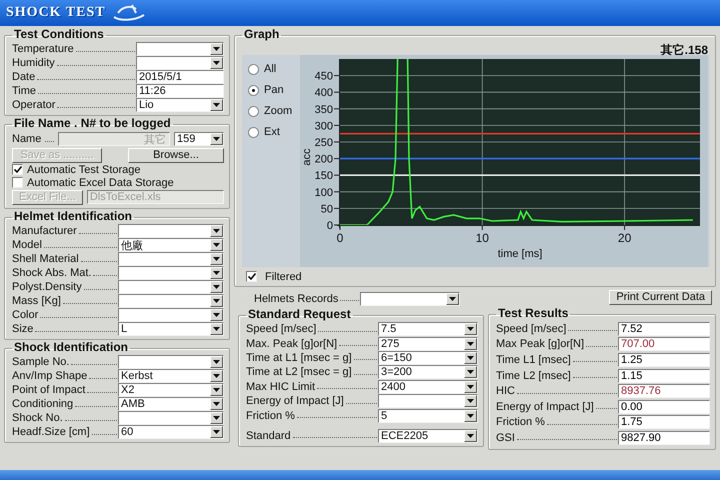  I want to click on text-field: 2015/5/1, so click(180, 77).